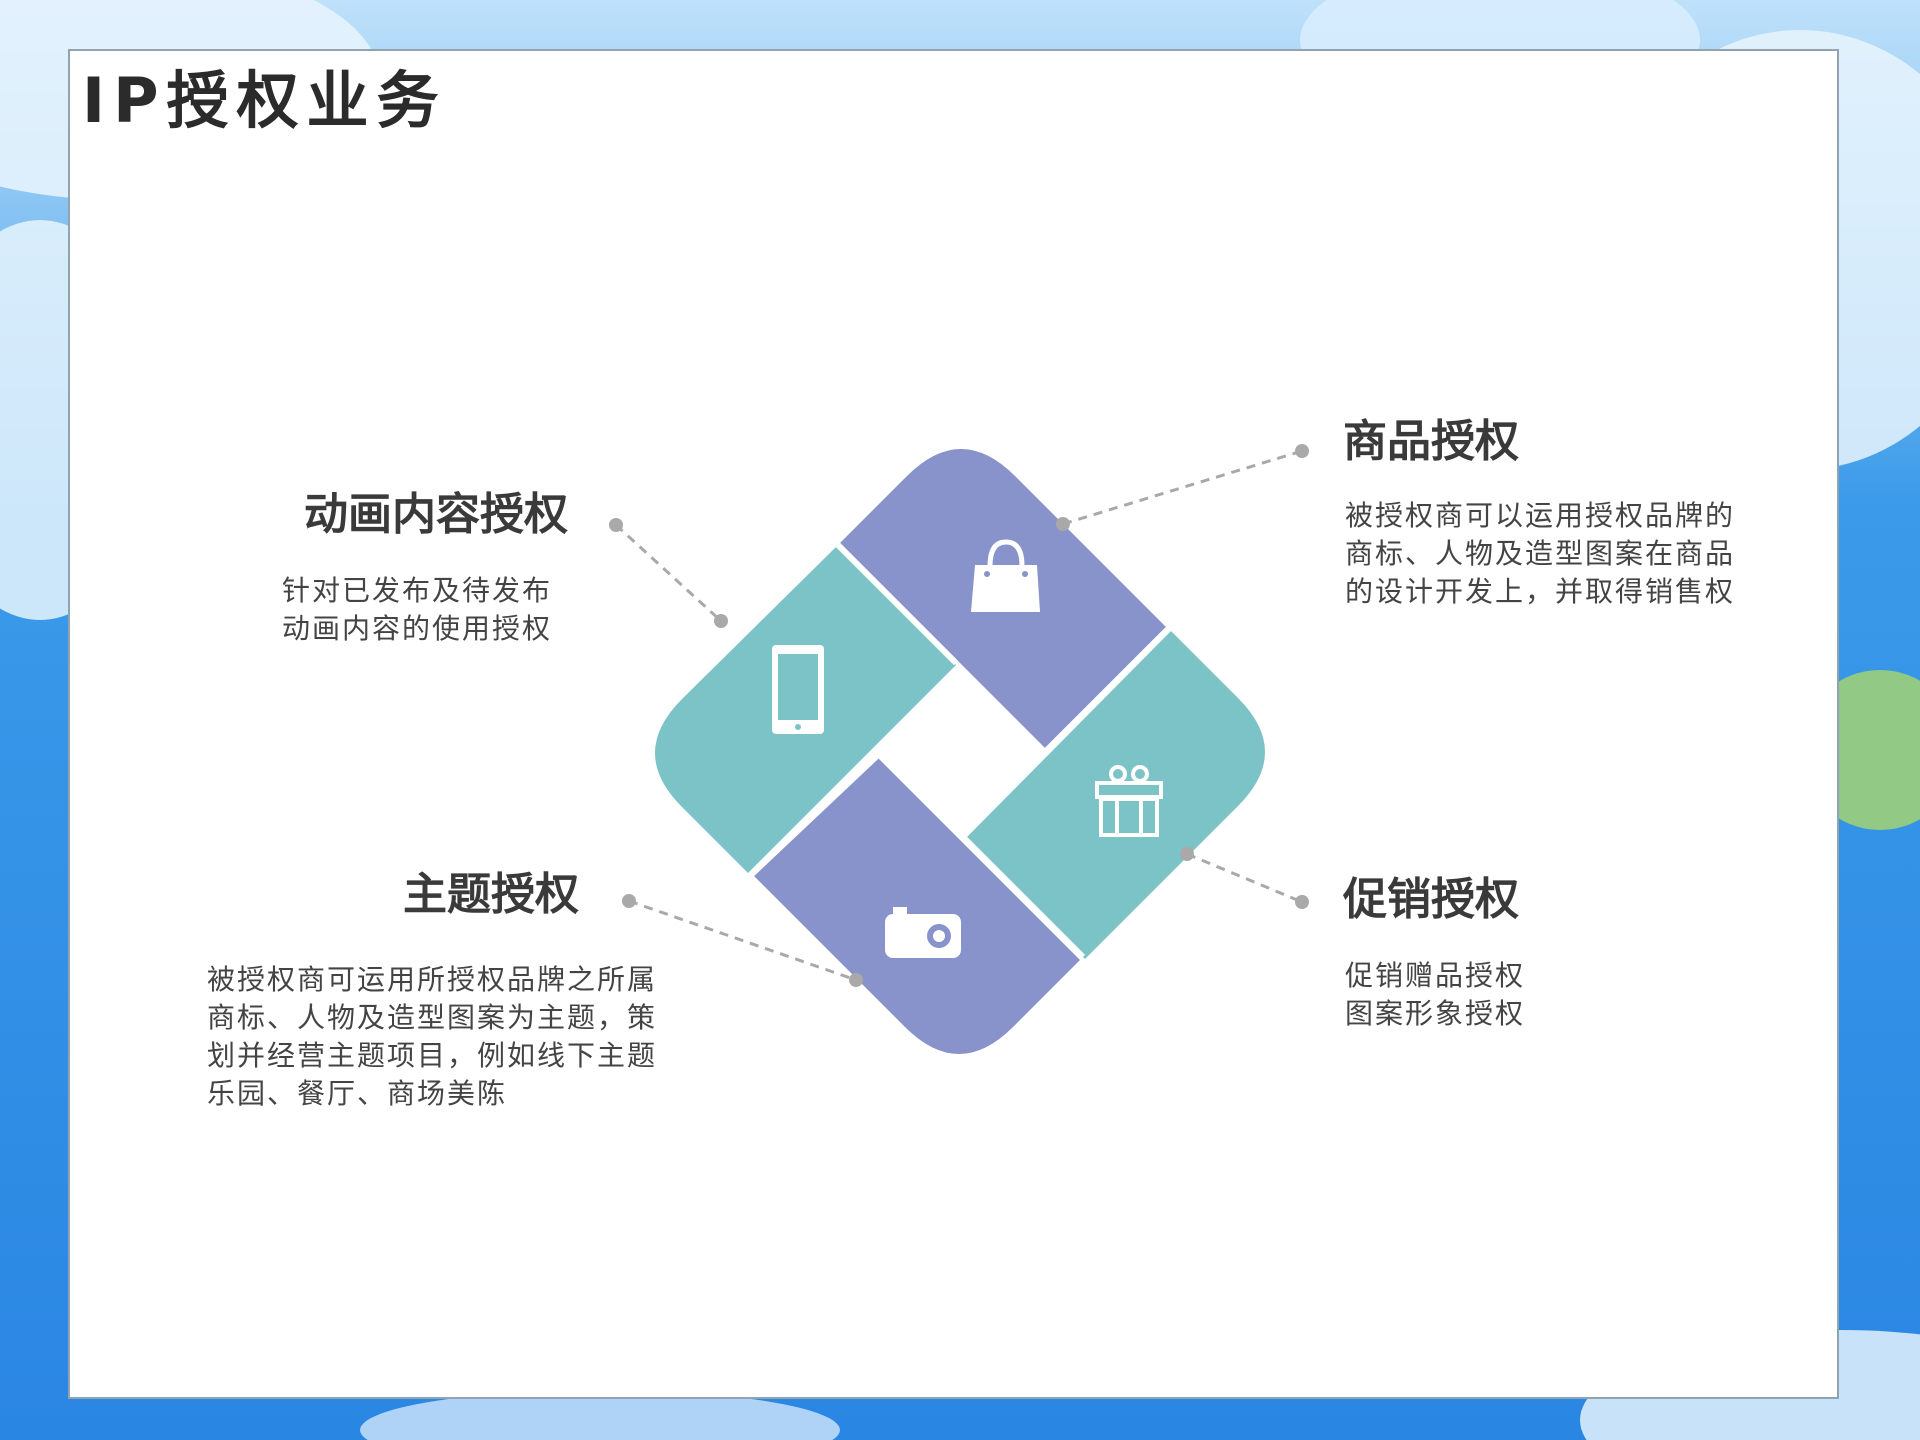  Describe the element at coordinates (1435, 975) in the screenshot. I see `desc-promotion-line: 促销赠品授权` at that location.